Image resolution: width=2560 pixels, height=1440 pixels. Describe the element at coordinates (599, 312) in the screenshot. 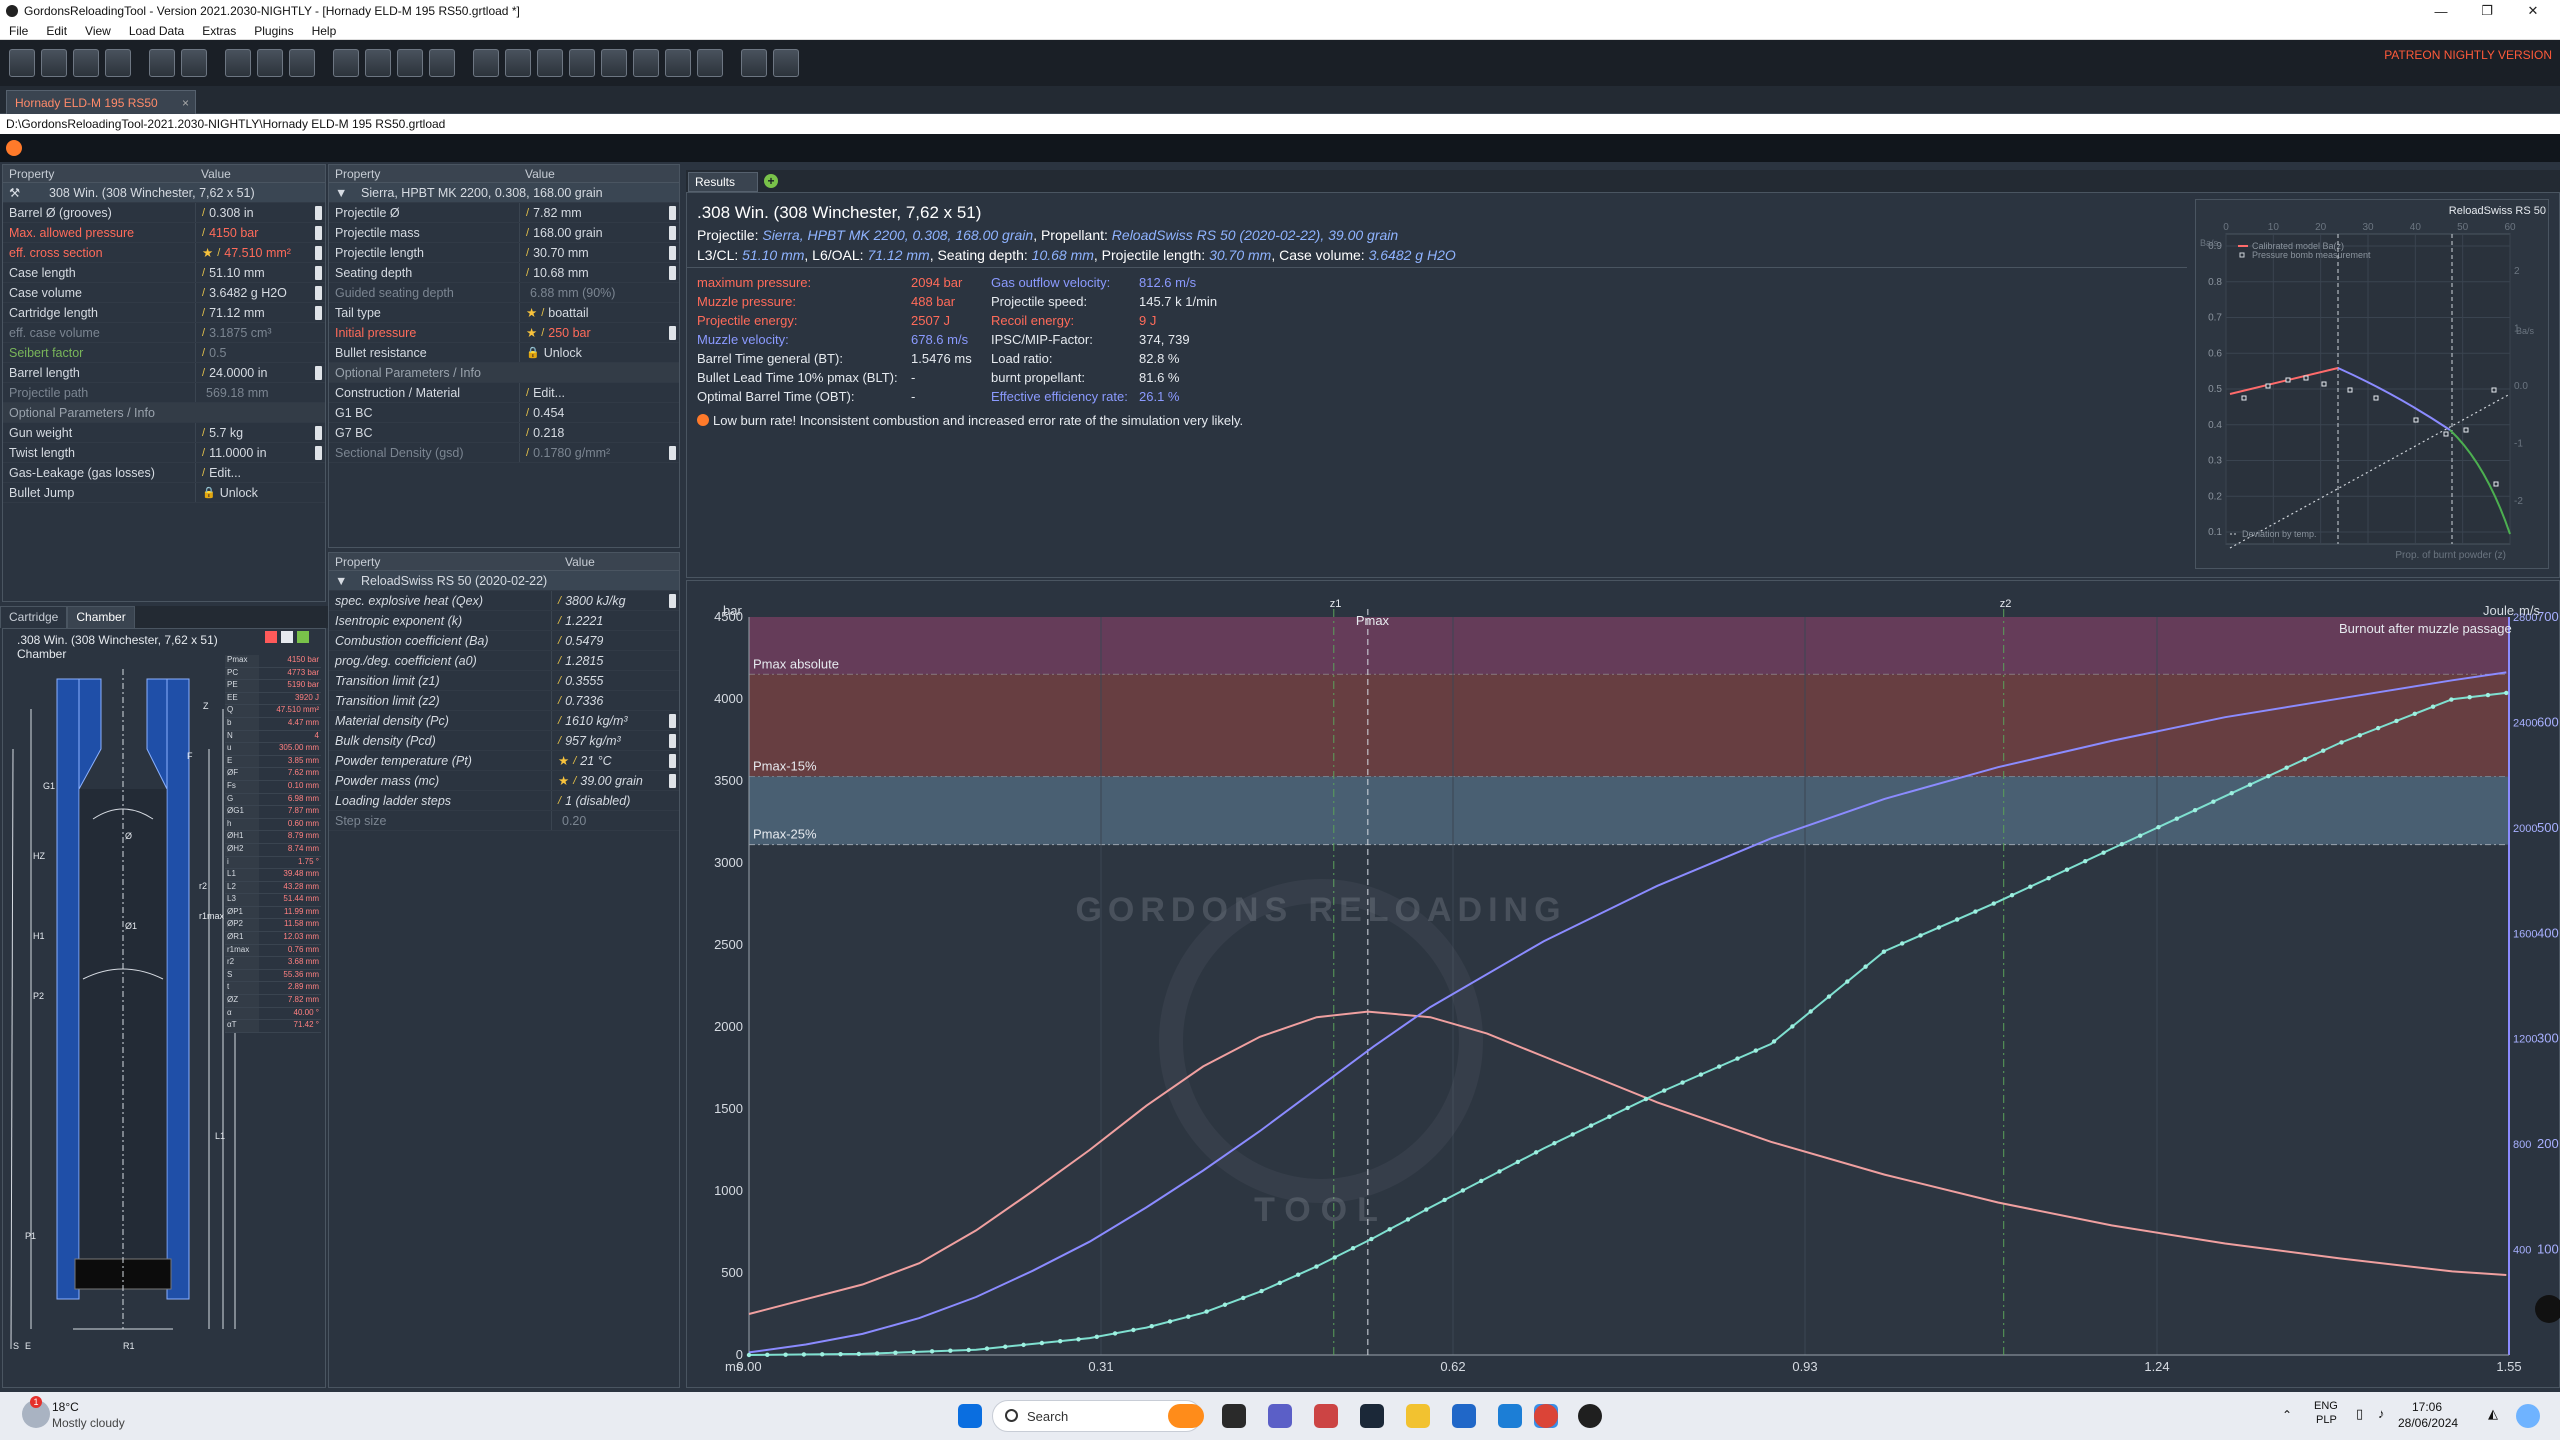

I see `property-value: ★ / boattail` at that location.